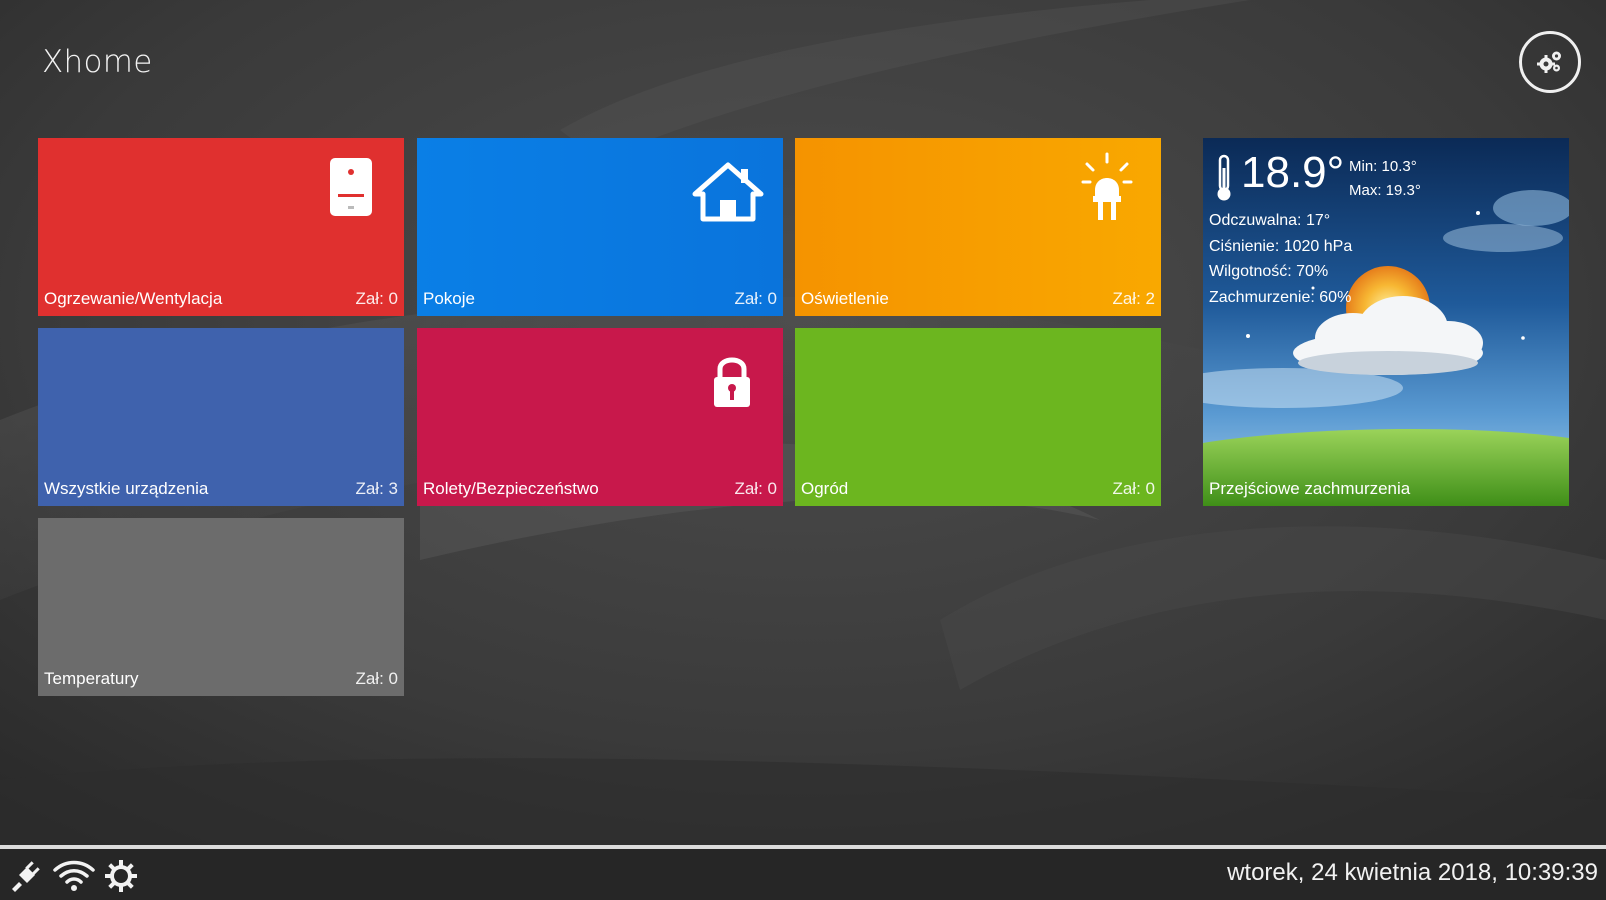 The image size is (1606, 900). I want to click on tile-label: Temperatury, so click(91, 678).